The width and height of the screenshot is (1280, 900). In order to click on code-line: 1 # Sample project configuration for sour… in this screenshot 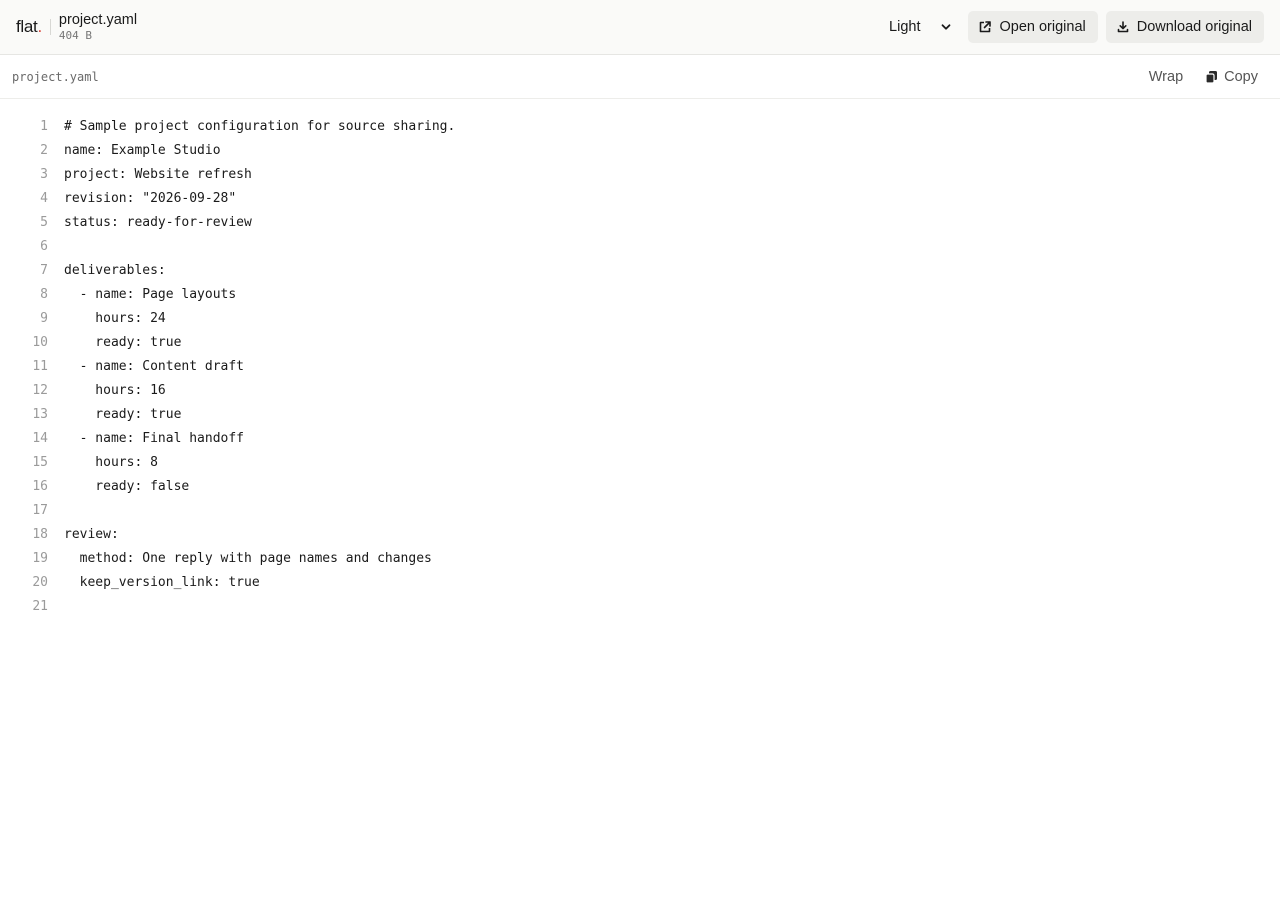, I will do `click(640, 127)`.